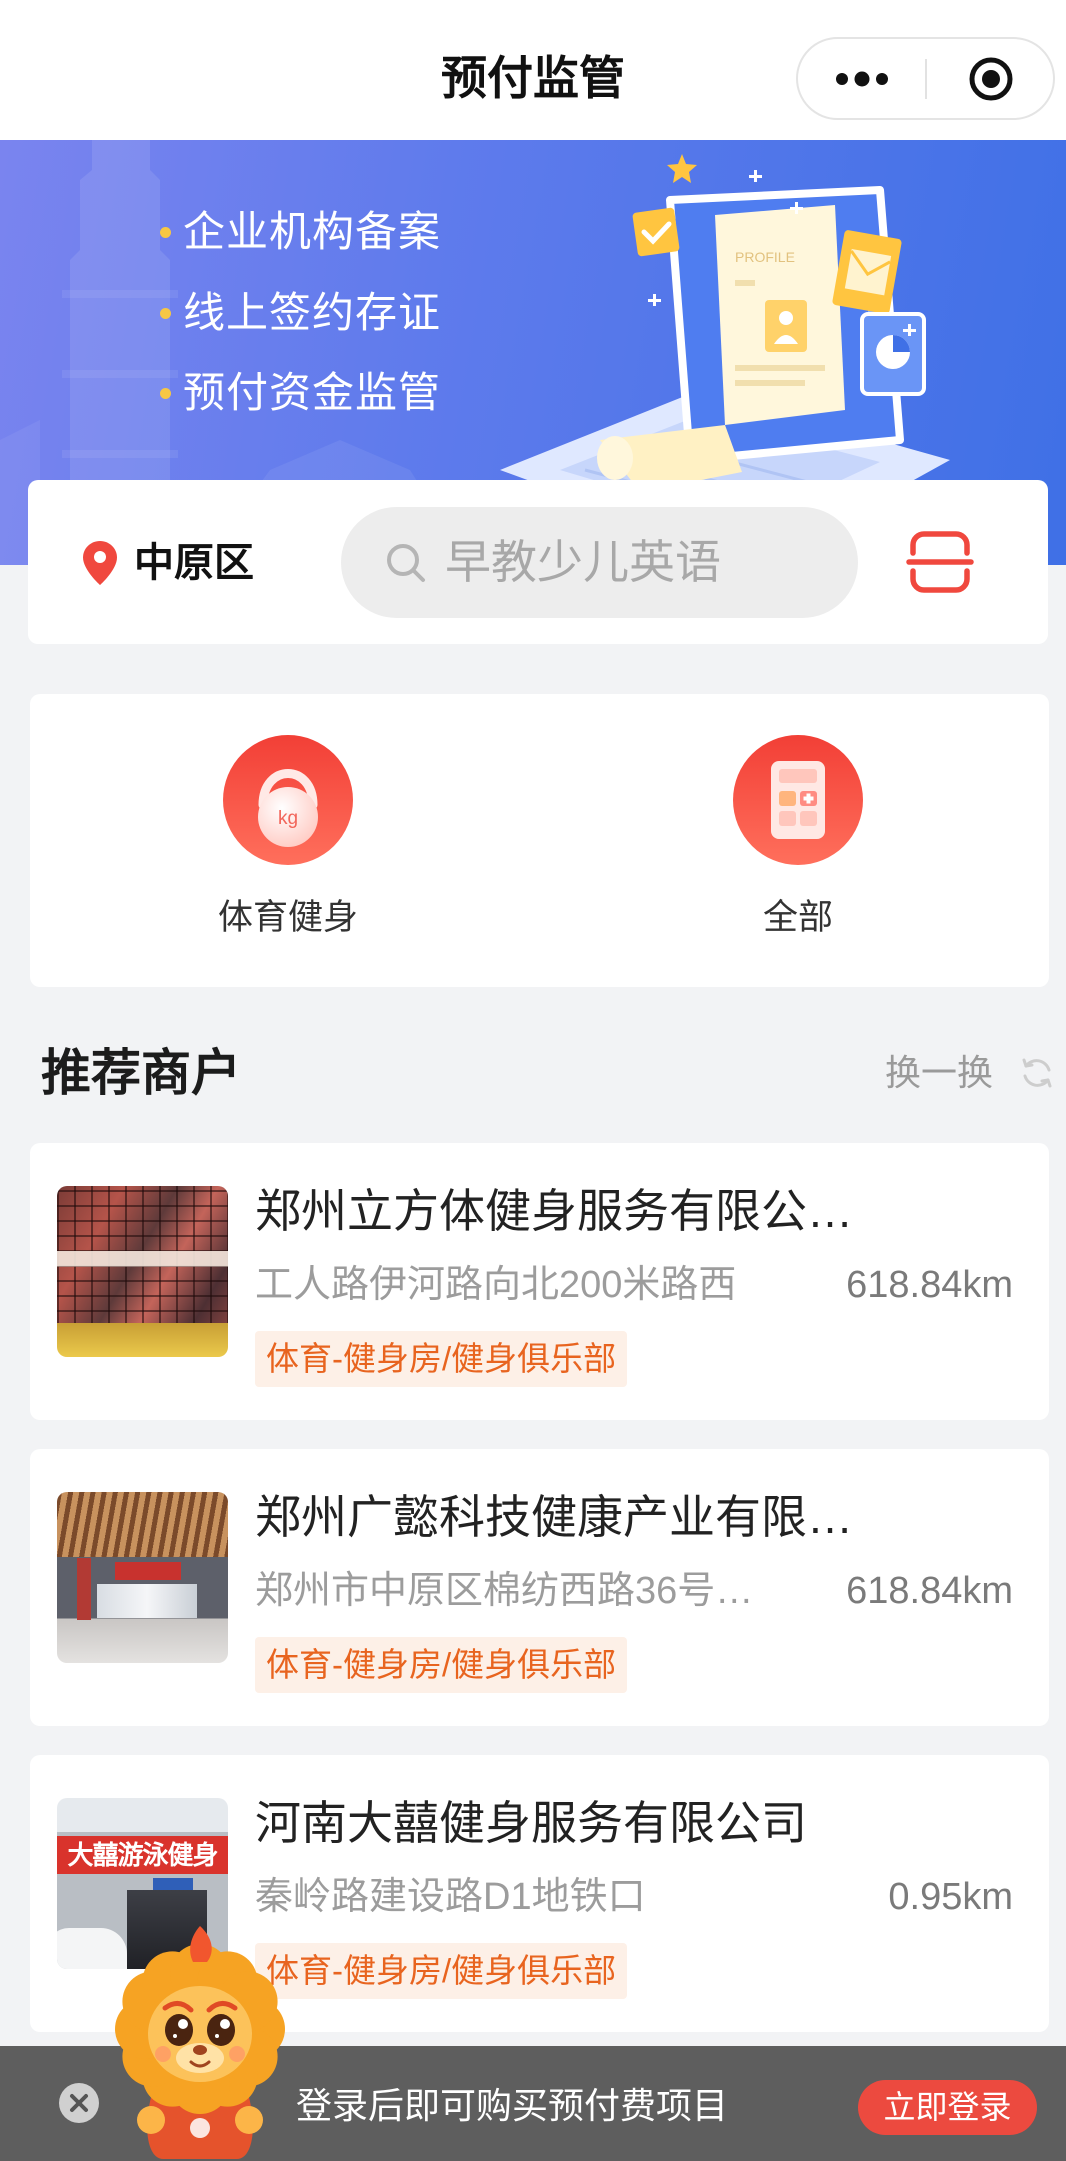  Describe the element at coordinates (287, 917) in the screenshot. I see `category-label: 体育健身` at that location.